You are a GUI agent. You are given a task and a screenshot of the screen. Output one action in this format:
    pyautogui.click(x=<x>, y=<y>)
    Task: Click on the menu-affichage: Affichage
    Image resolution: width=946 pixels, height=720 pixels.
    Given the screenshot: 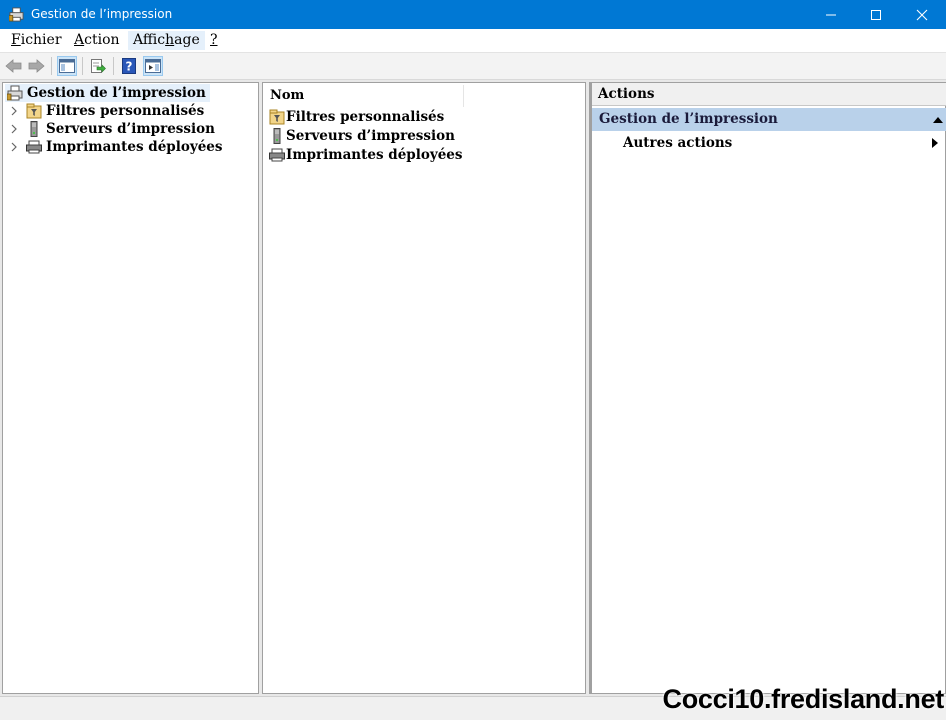 What is the action you would take?
    pyautogui.click(x=166, y=40)
    